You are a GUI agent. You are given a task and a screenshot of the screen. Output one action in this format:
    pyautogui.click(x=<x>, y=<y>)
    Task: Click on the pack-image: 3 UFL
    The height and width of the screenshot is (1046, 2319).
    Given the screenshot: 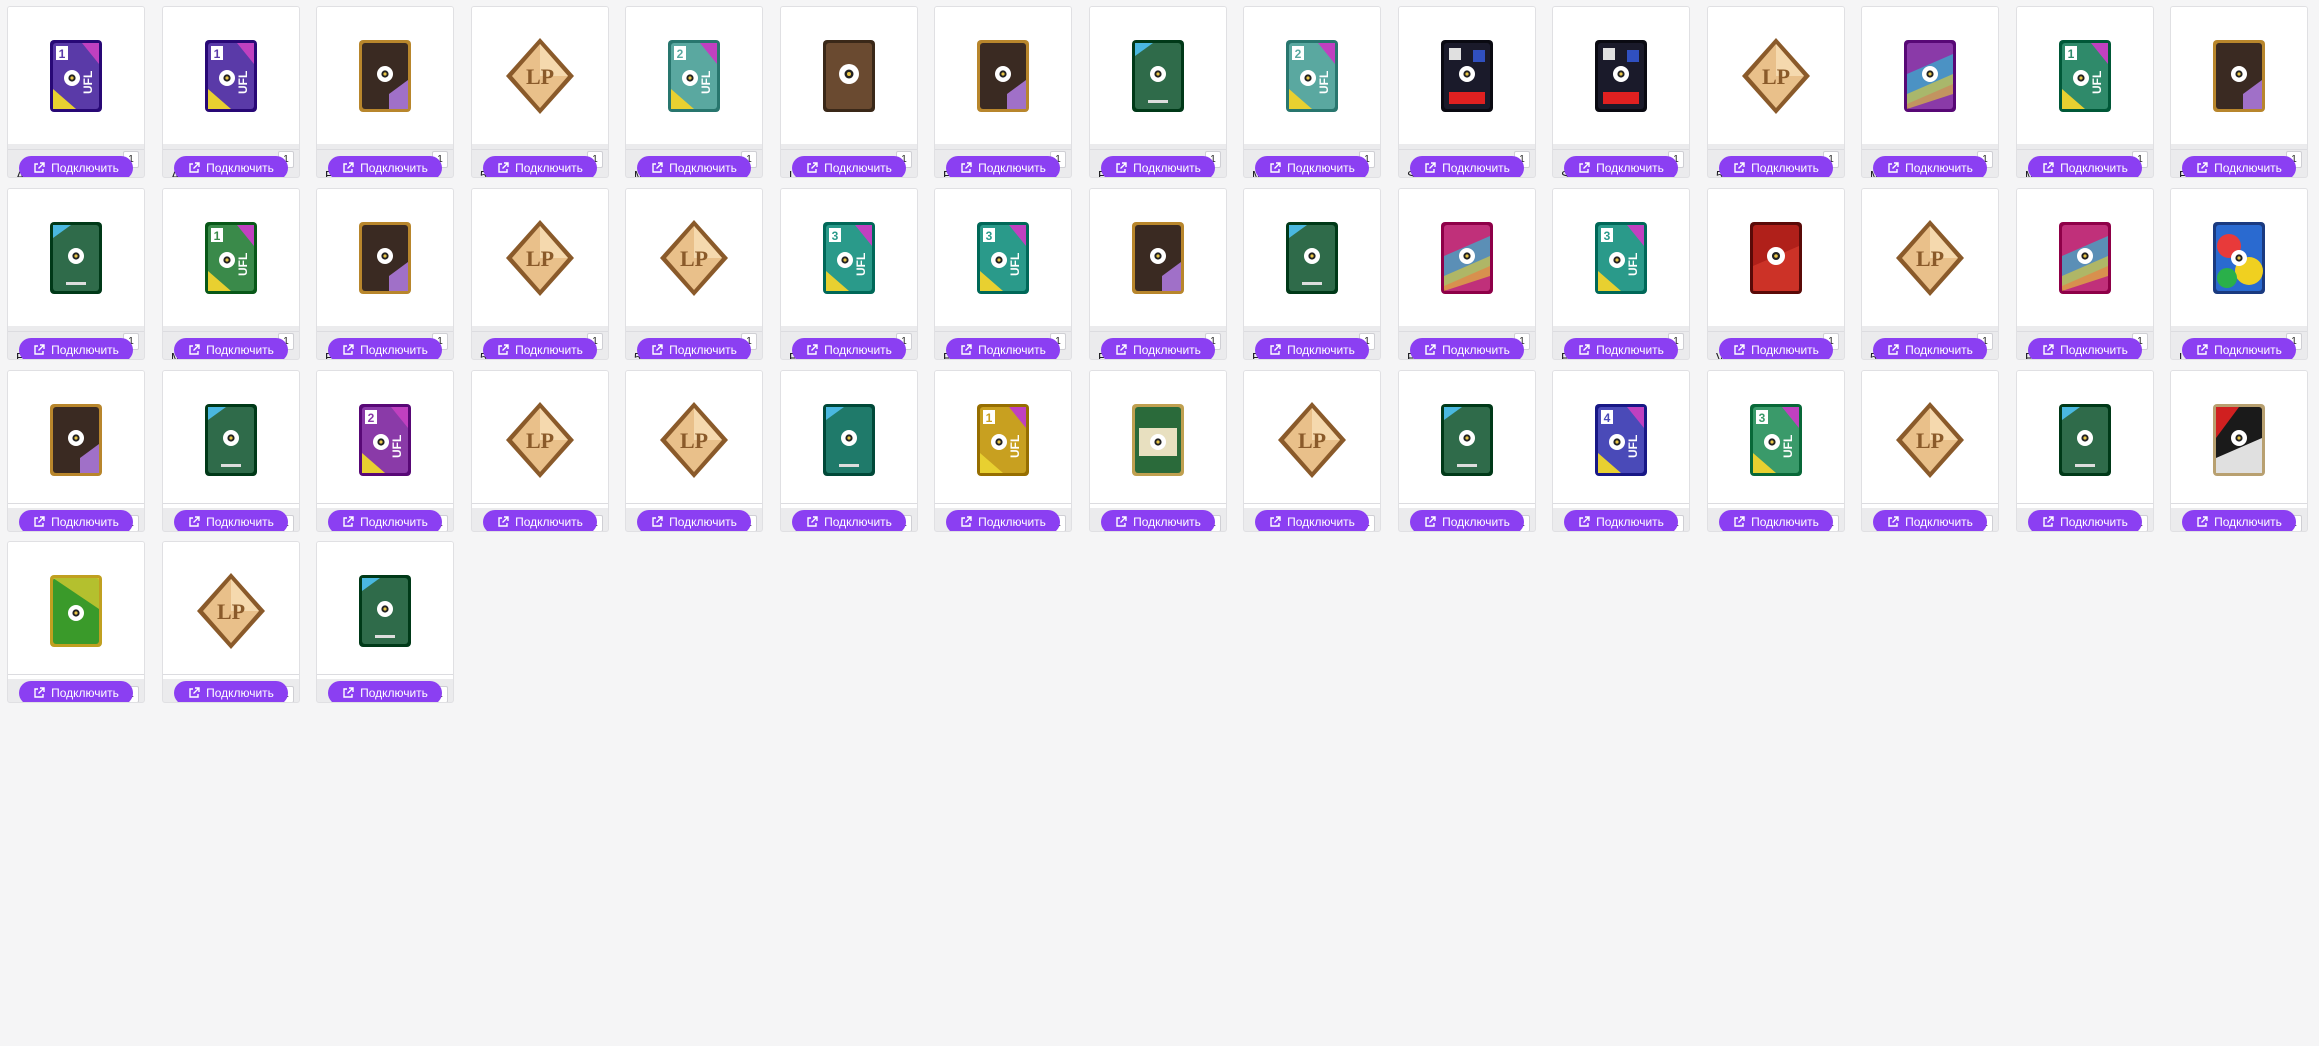 What is the action you would take?
    pyautogui.click(x=849, y=257)
    